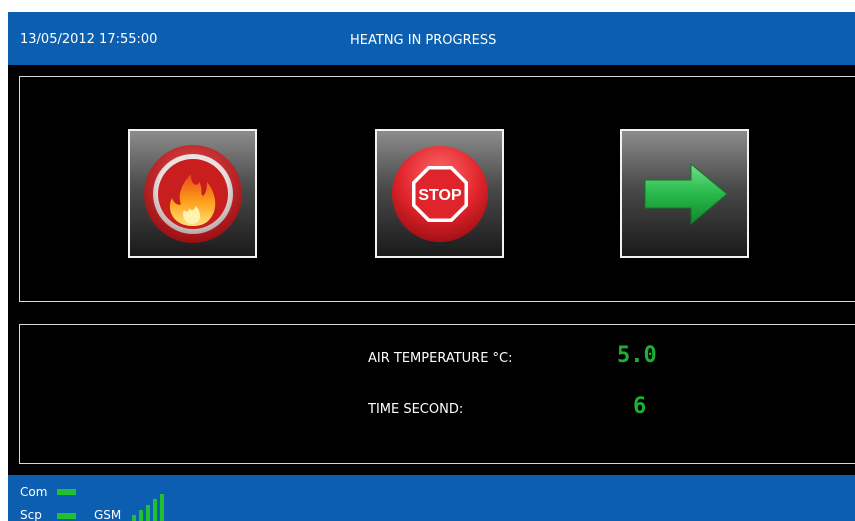 This screenshot has width=855, height=521. I want to click on com-label: Com, so click(34, 492).